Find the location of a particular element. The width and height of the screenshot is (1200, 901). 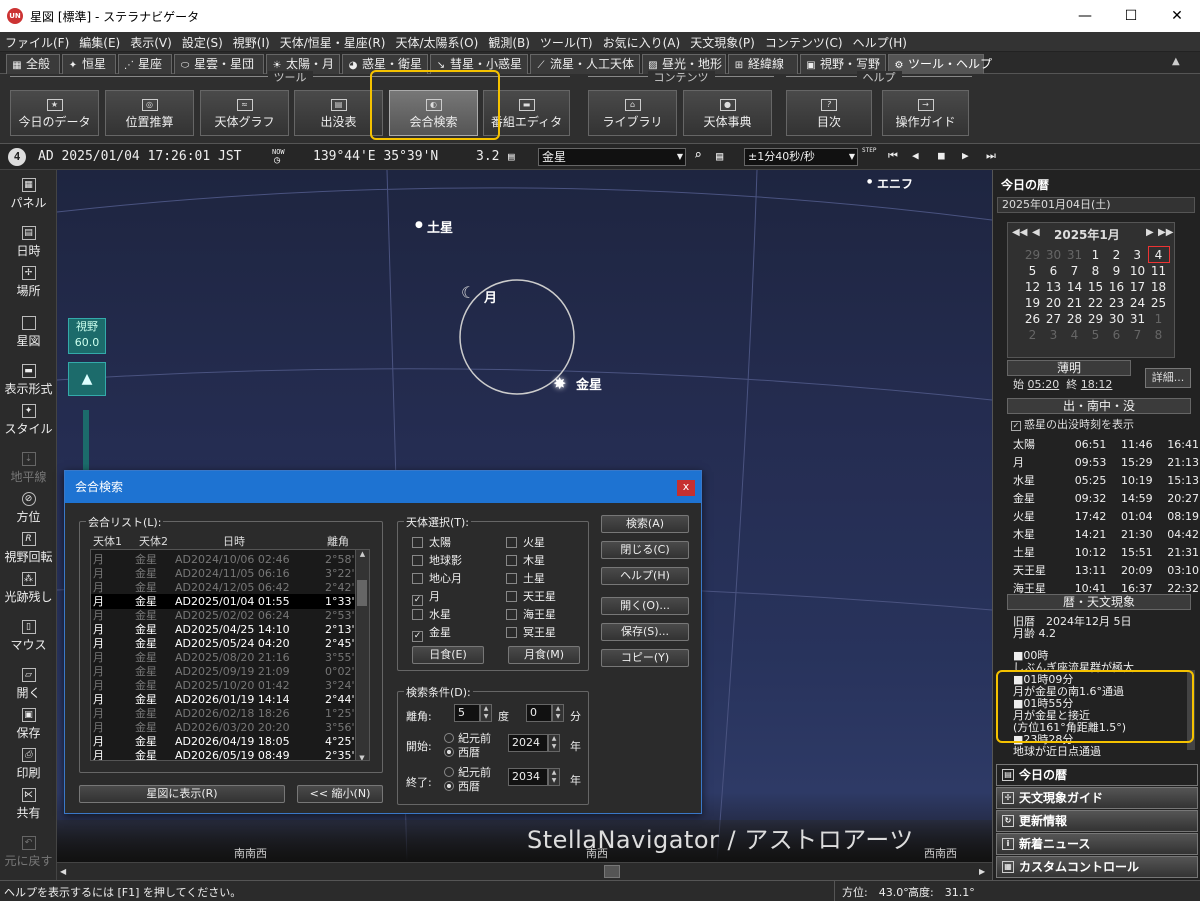

tab-tools-help: ⚙ ツール・ヘルプ is located at coordinates (940, 64).